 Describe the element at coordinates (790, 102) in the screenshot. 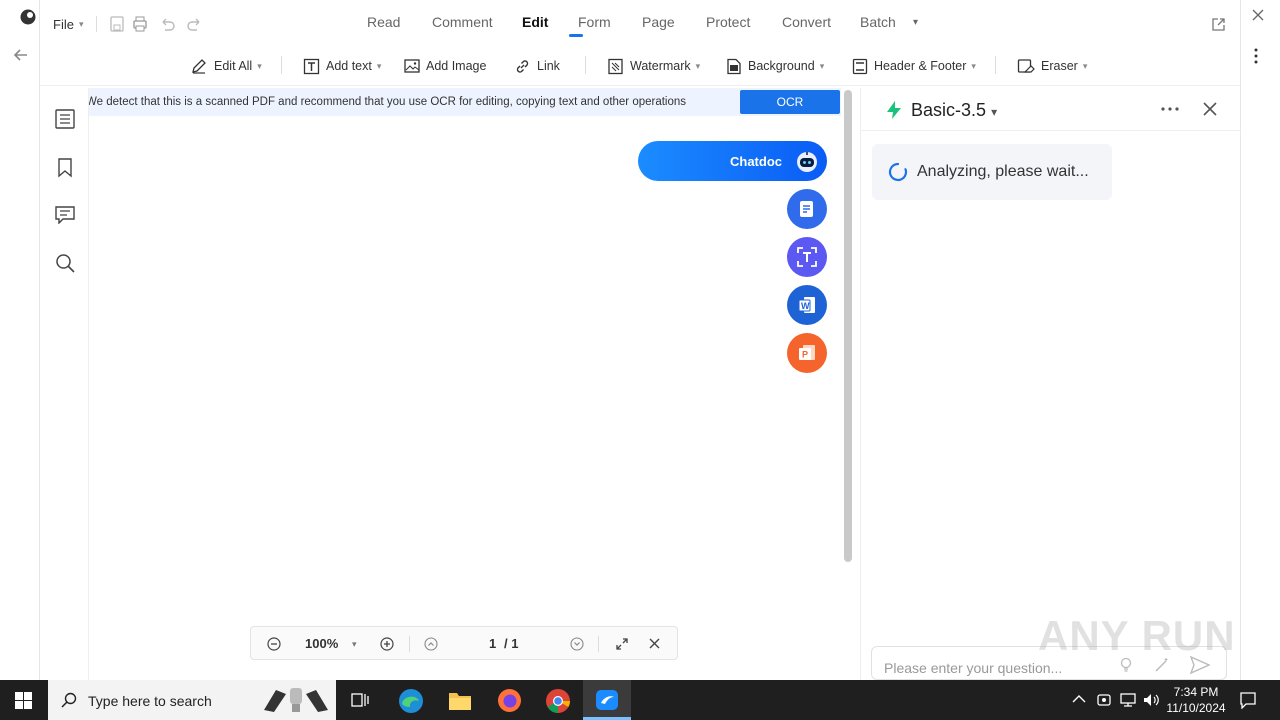

I see `ocr-button: OCR` at that location.